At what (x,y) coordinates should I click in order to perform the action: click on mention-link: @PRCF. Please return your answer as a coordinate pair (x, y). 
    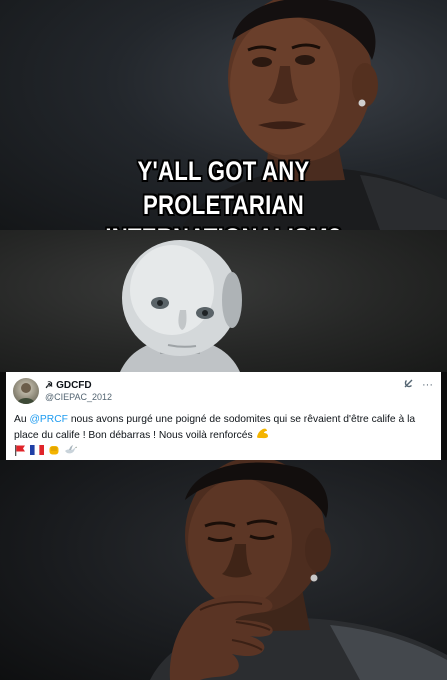
    Looking at the image, I should click on (48, 419).